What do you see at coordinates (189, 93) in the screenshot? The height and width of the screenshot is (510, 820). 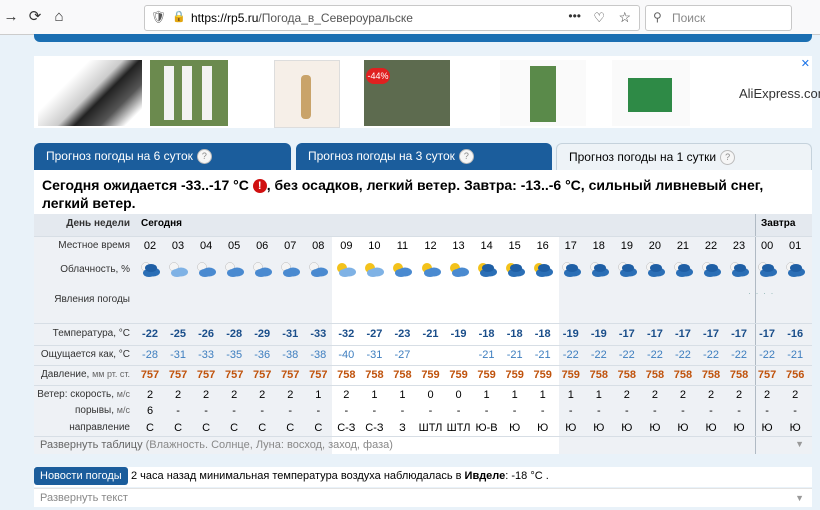 I see `ad-bike-fork-image` at bounding box center [189, 93].